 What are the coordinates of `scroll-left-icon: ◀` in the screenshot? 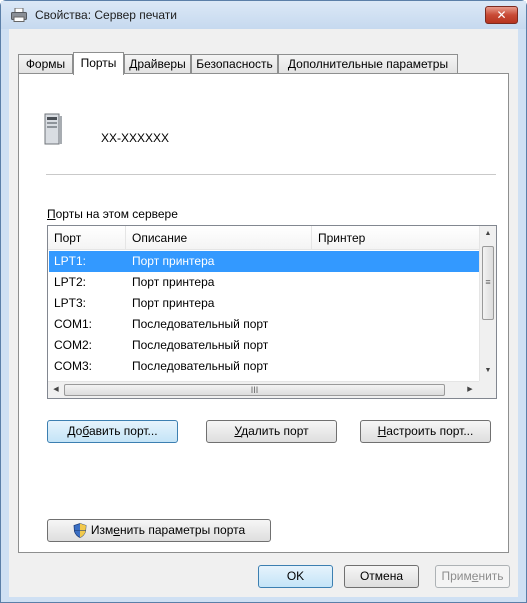 It's located at (56, 389).